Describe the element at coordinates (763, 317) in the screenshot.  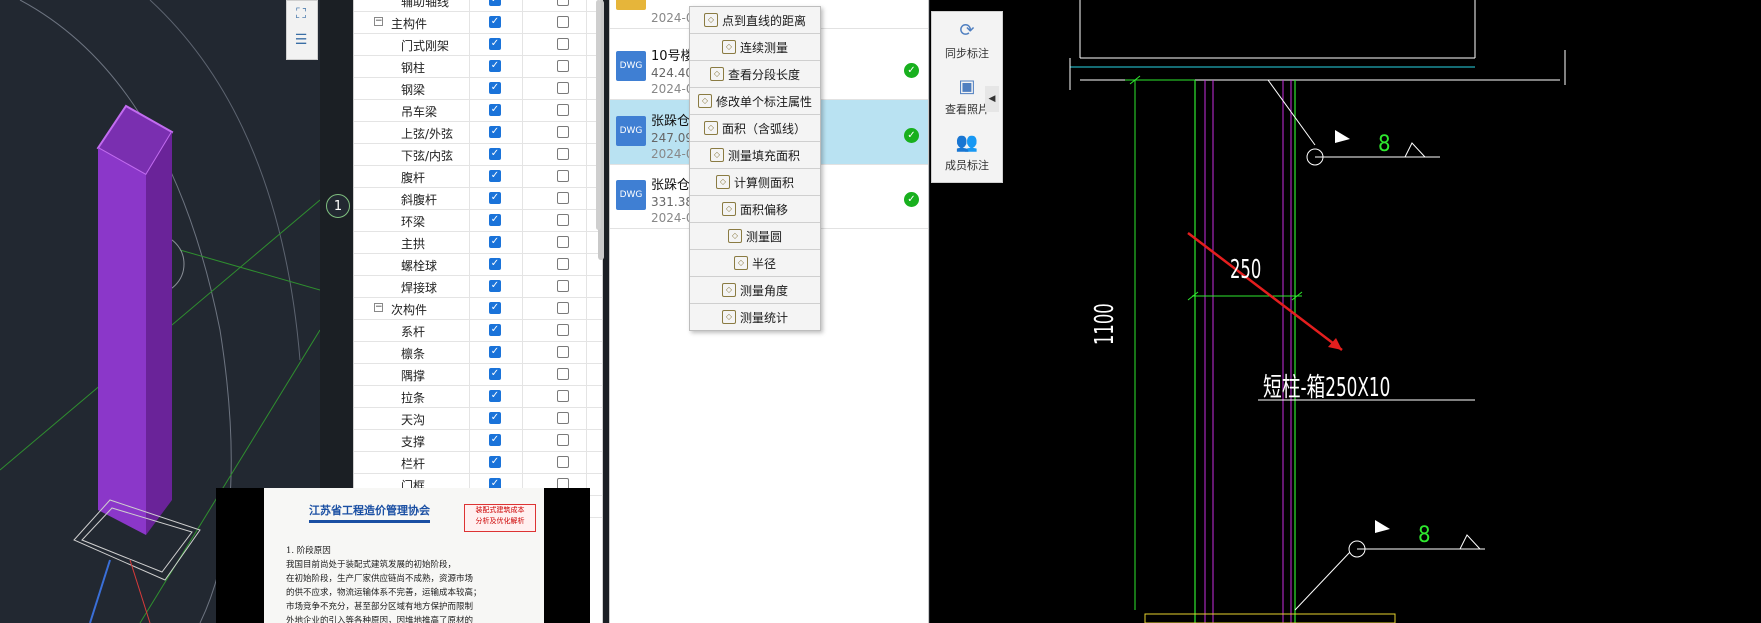
I see `menu-item-label: 测量统计` at that location.